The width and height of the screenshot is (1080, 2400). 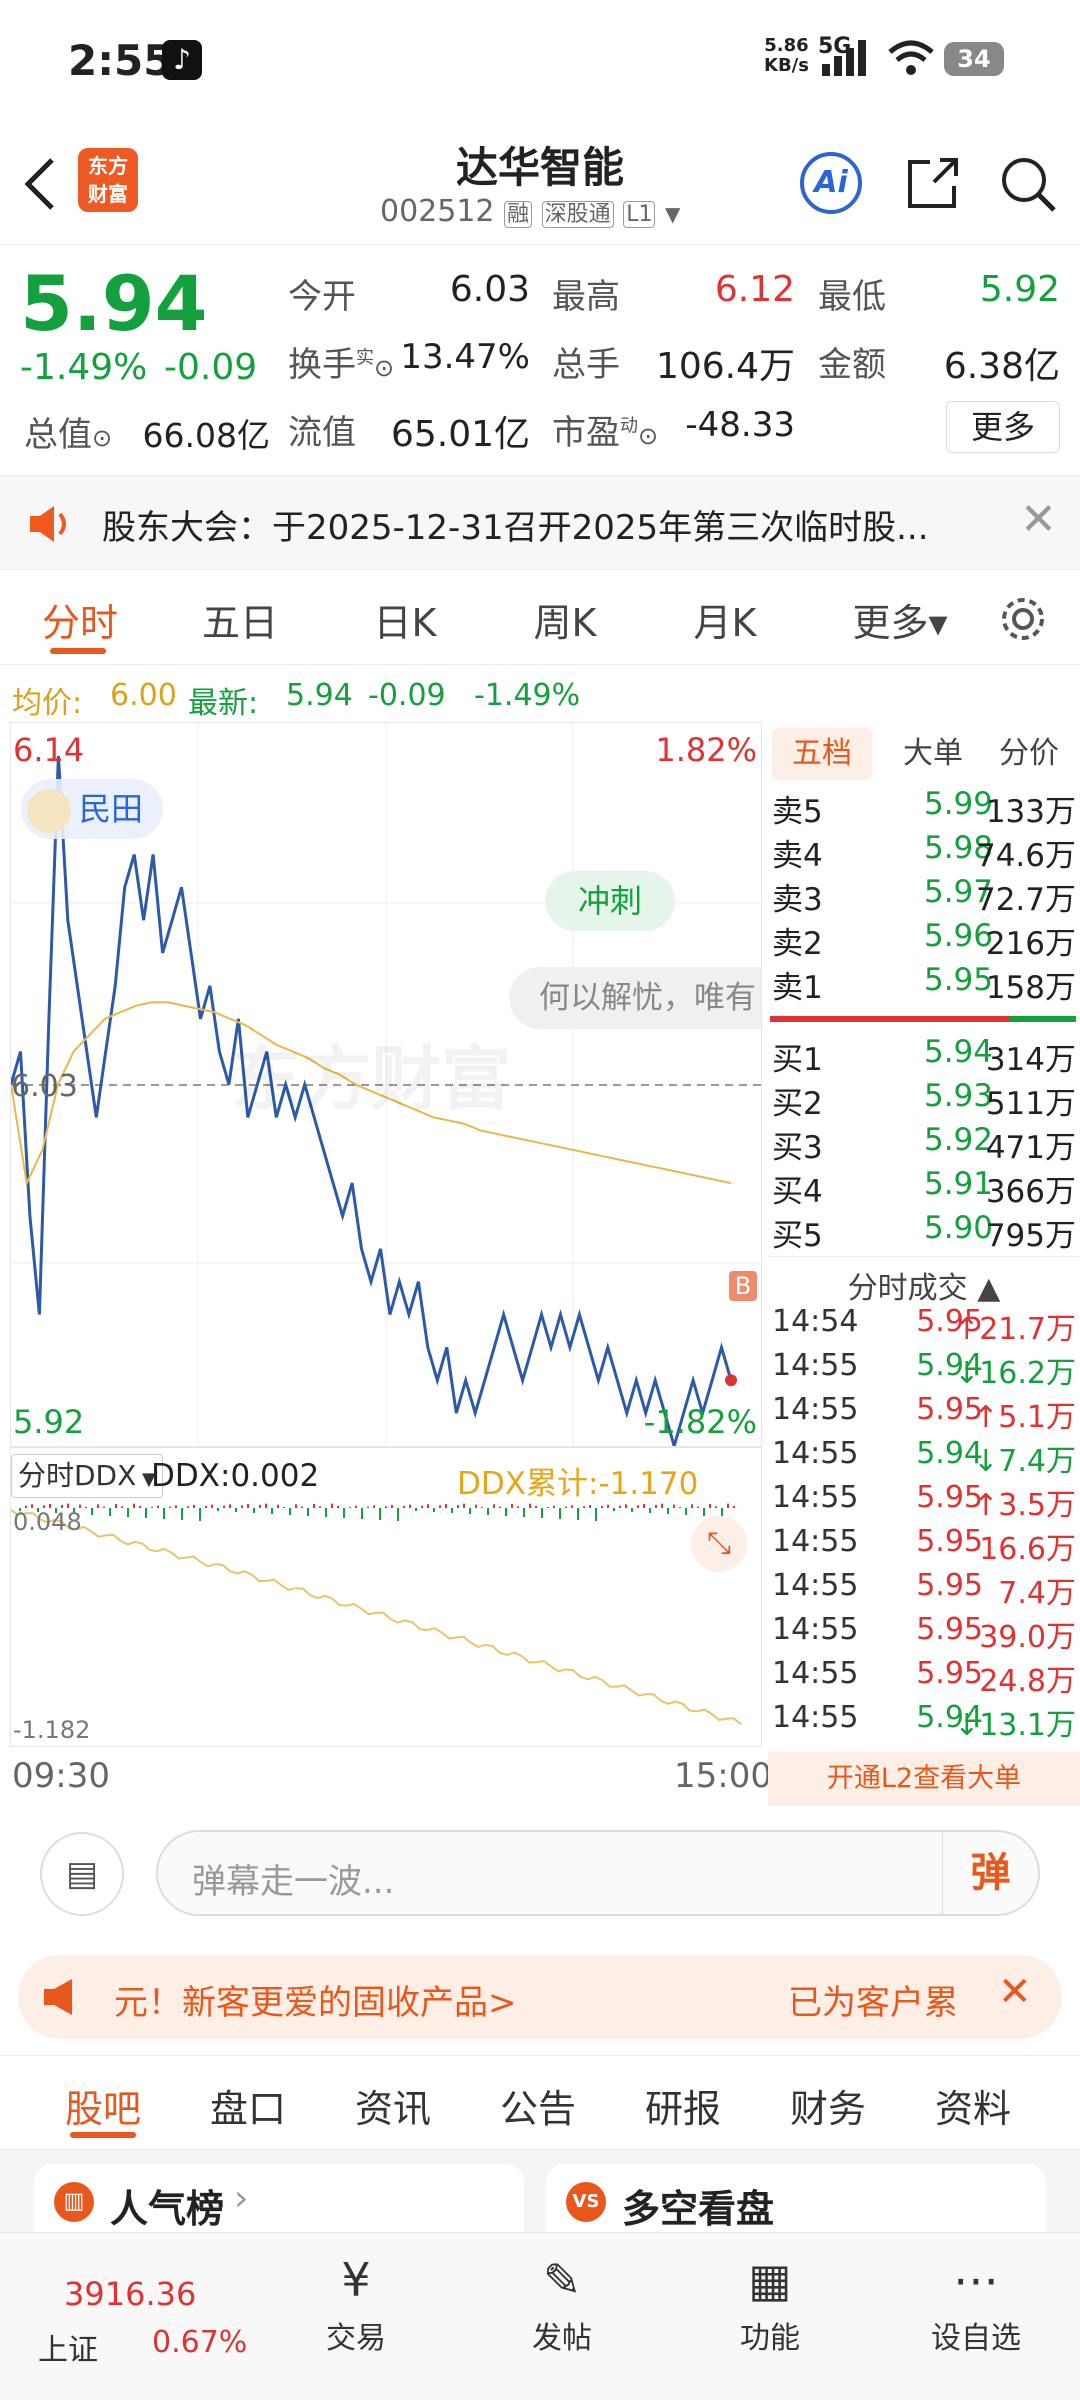 I want to click on trade-arrow: ↑, so click(x=986, y=1505).